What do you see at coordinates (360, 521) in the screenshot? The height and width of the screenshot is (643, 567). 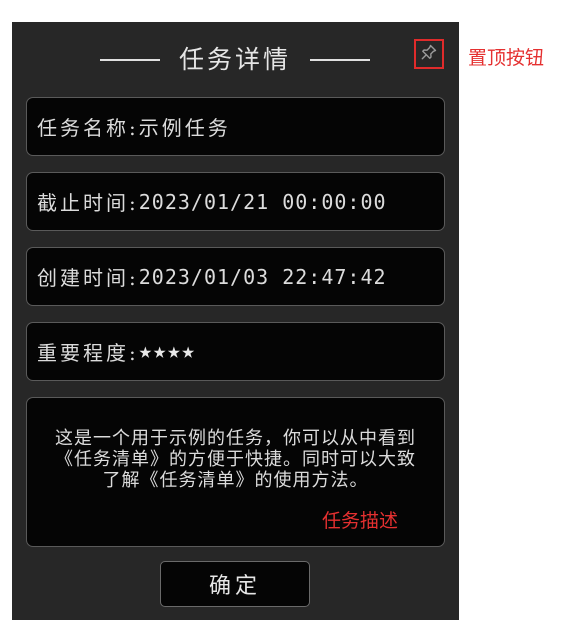 I see `description-annotation: 任务描述` at bounding box center [360, 521].